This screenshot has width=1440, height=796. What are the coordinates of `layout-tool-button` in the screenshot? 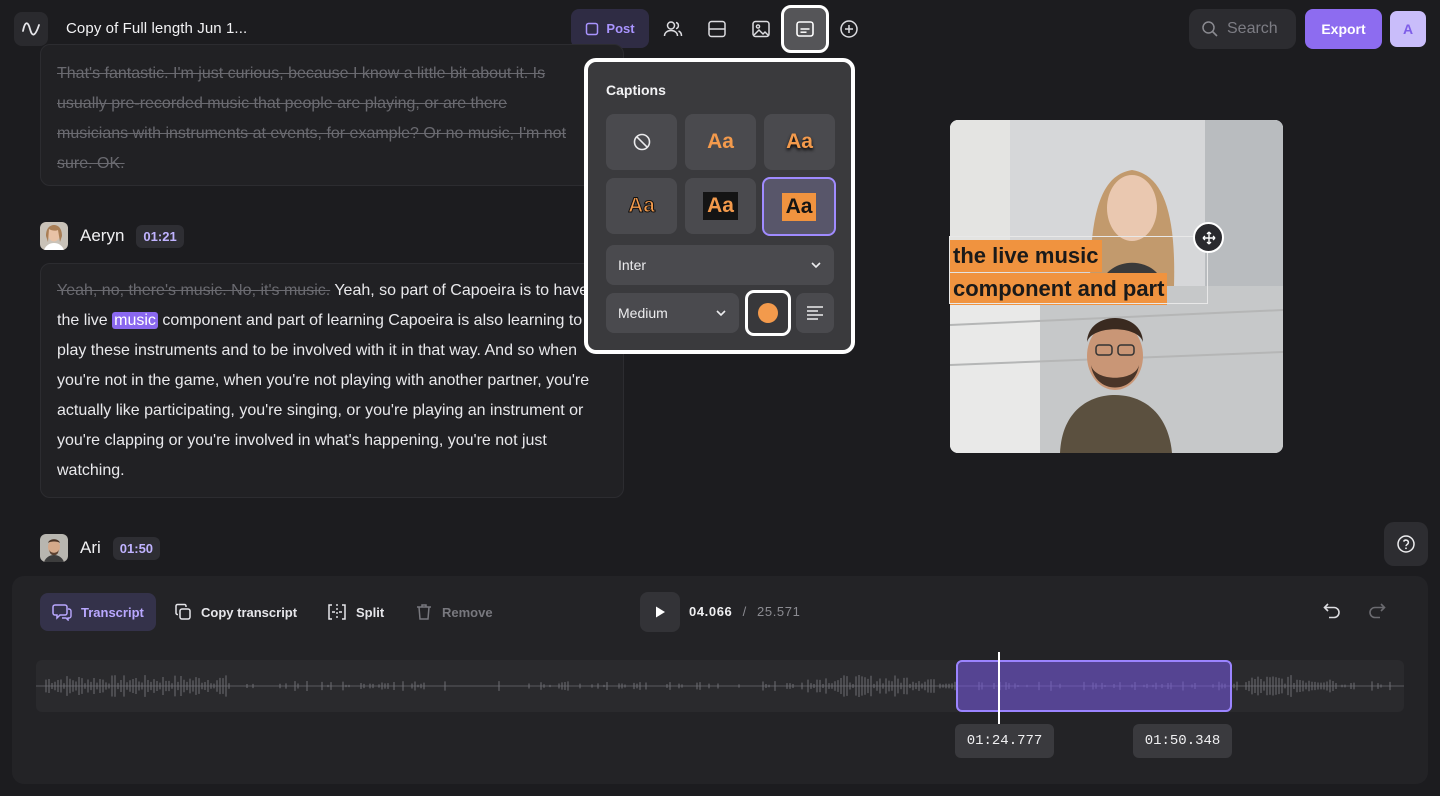 It's located at (717, 29).